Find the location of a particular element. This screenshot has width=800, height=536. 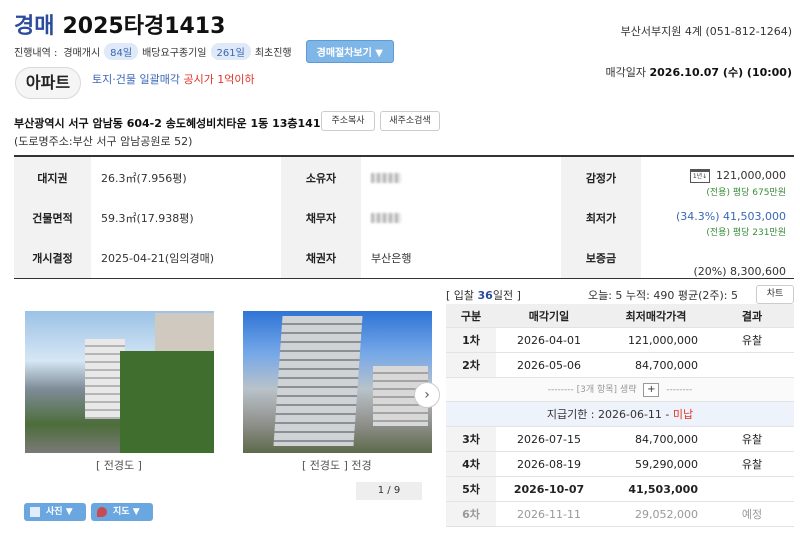

photo-caption-1: [ 전경도 ] is located at coordinates (119, 465).